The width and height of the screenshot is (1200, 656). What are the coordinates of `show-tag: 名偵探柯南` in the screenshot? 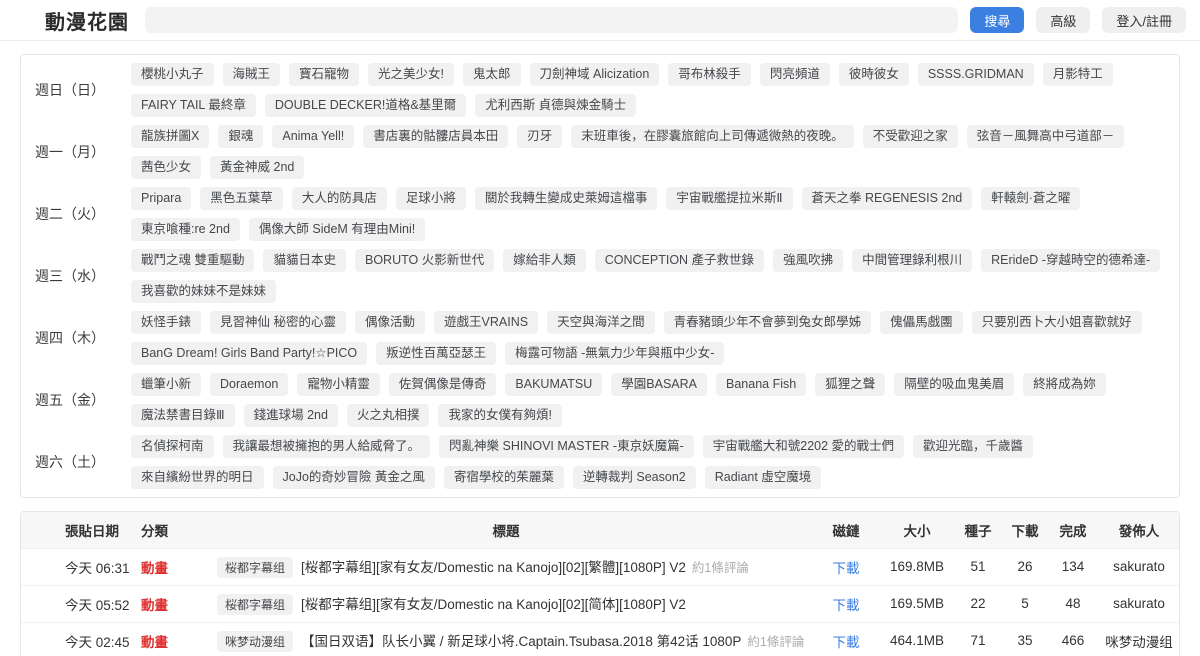 It's located at (172, 446).